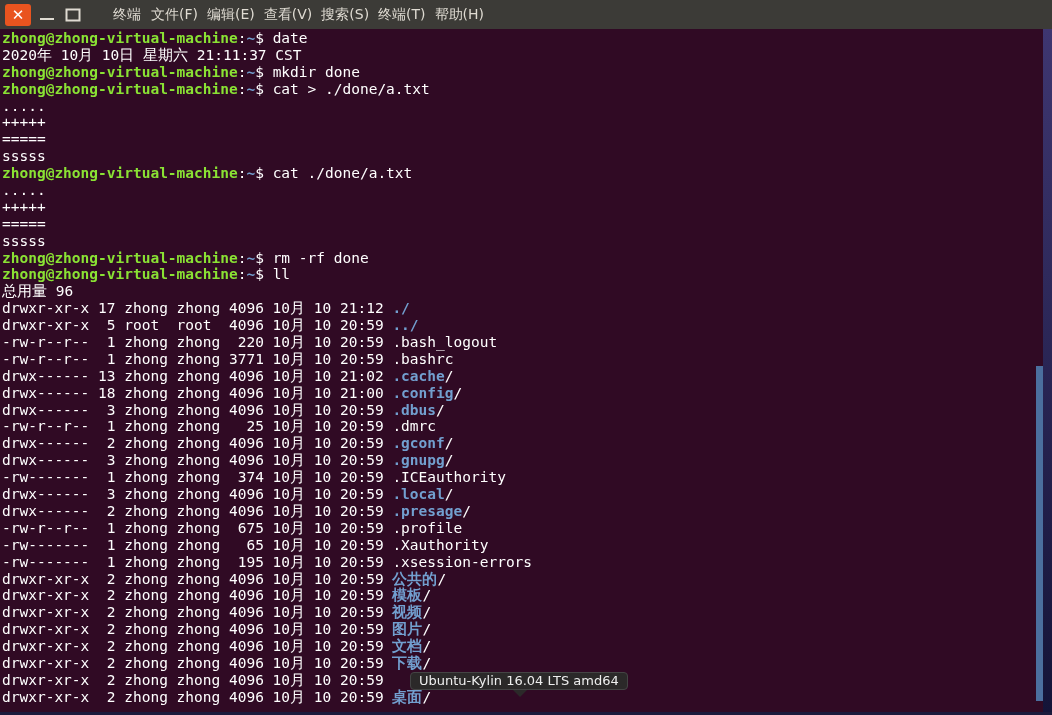 This screenshot has width=1052, height=715. I want to click on file-info: -rw------- 1 zhong zhong 195 10月 10 20:59, so click(193, 561).